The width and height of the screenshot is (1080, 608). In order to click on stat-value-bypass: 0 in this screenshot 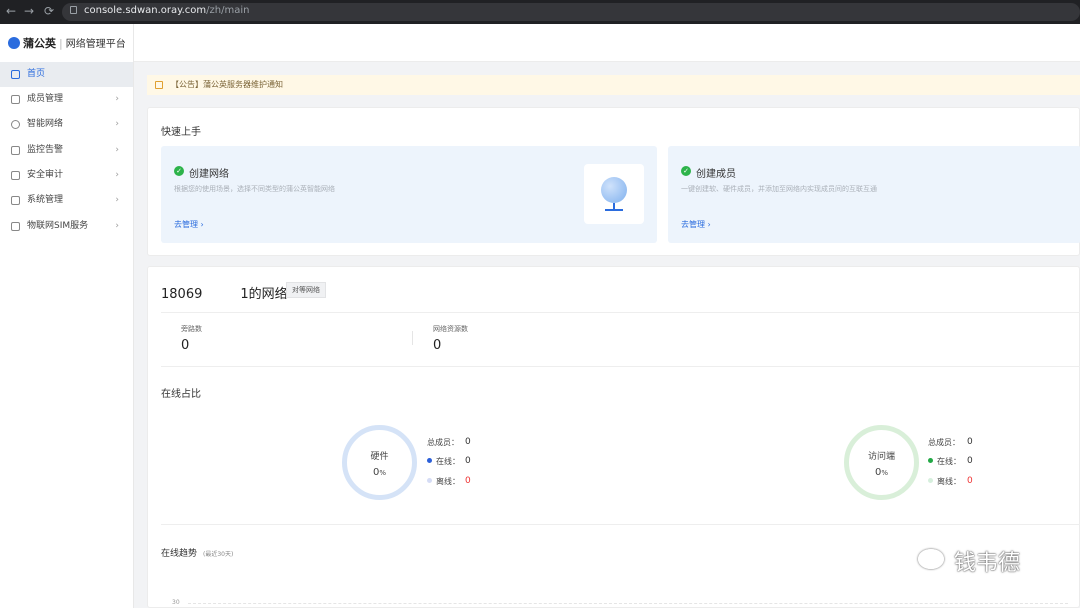, I will do `click(185, 345)`.